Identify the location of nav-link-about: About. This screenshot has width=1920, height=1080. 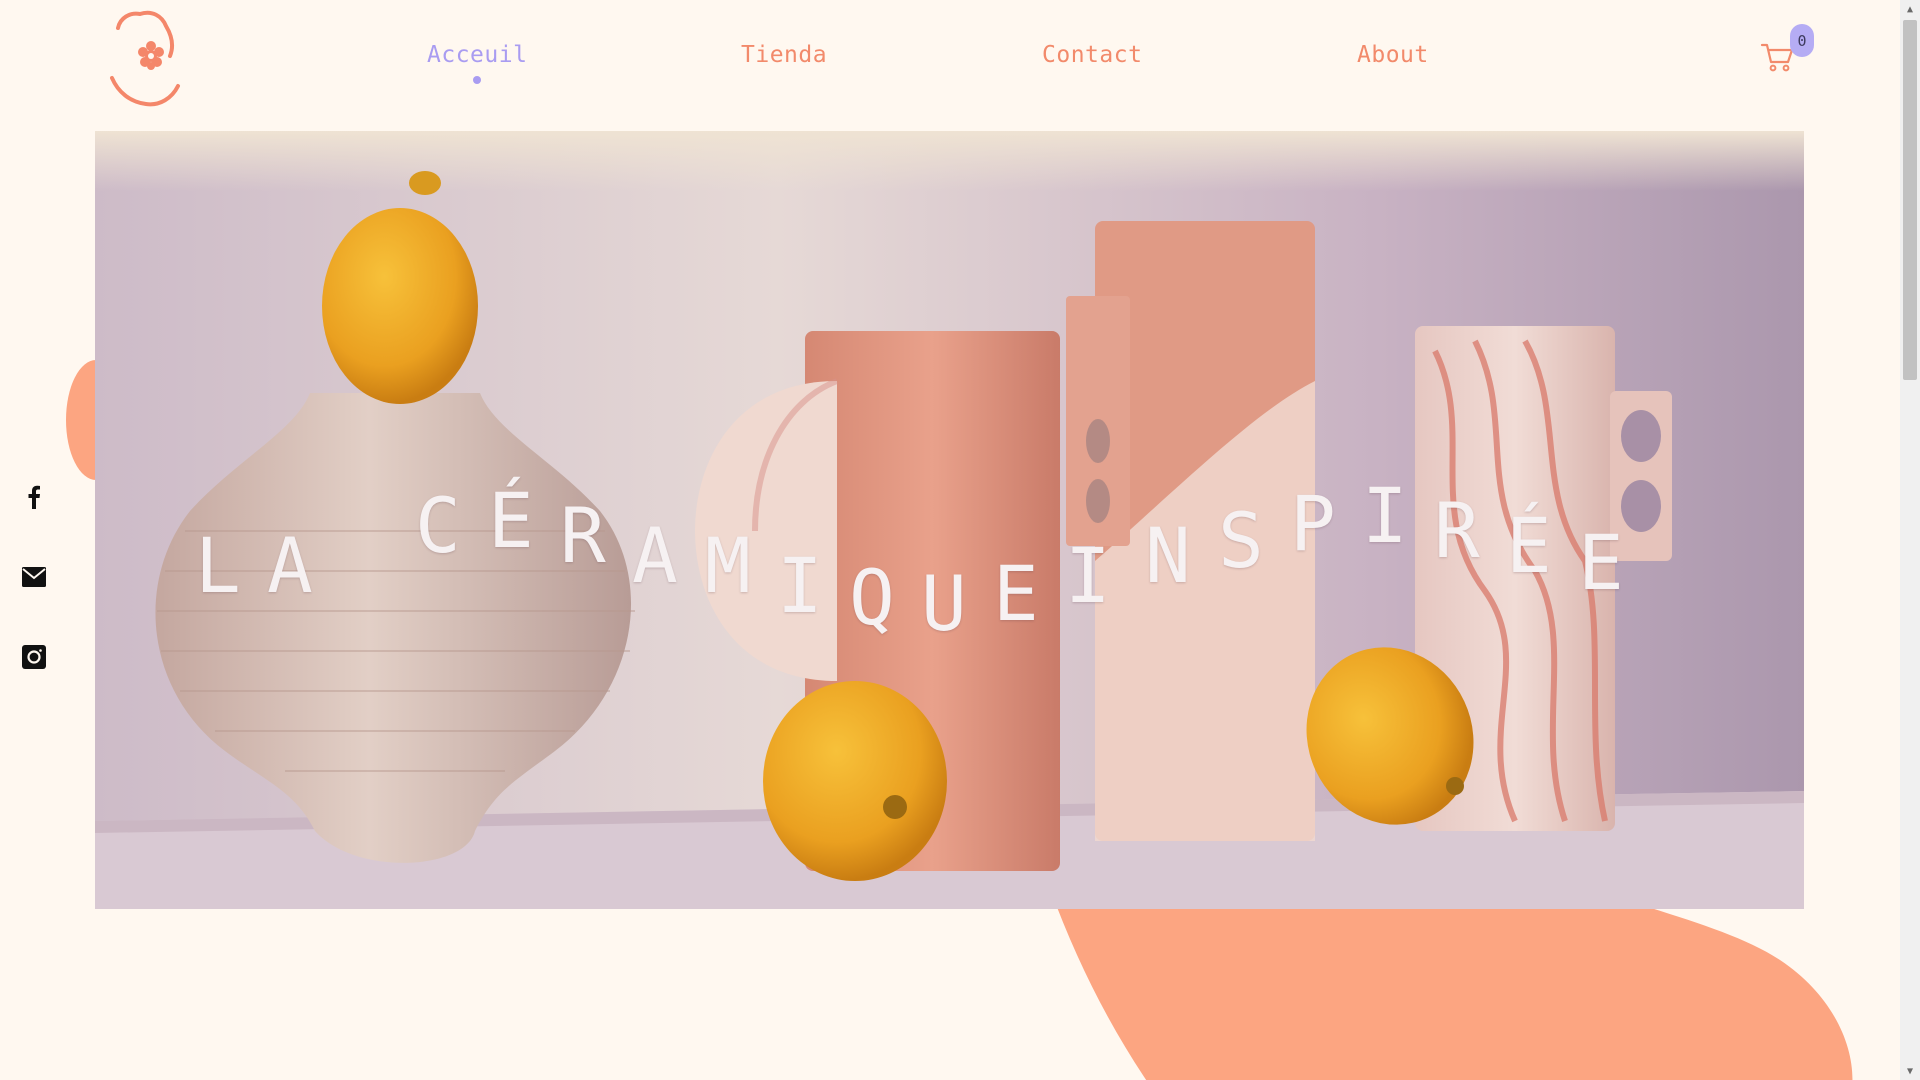
(1393, 55).